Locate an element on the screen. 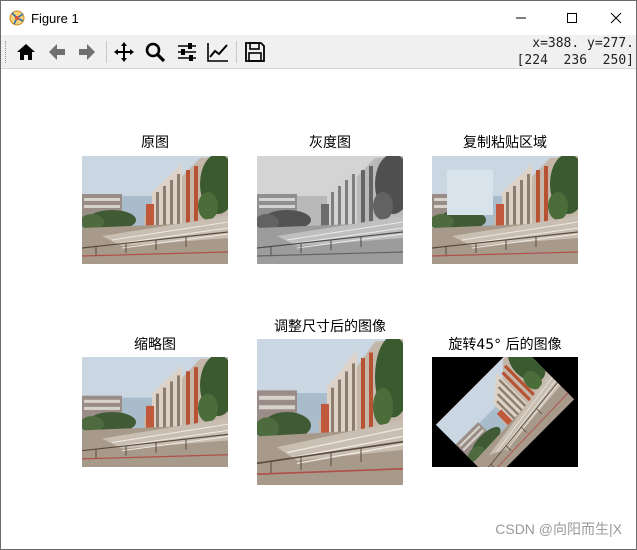 The height and width of the screenshot is (550, 637). navigation-toolbar: x=388. y=277. [224 236 250] is located at coordinates (318, 52).